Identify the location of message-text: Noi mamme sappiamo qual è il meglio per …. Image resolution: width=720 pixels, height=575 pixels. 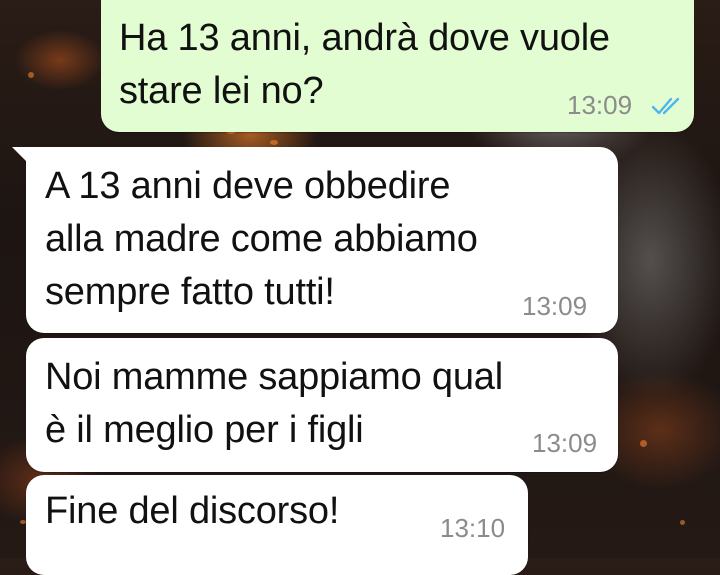
(274, 403).